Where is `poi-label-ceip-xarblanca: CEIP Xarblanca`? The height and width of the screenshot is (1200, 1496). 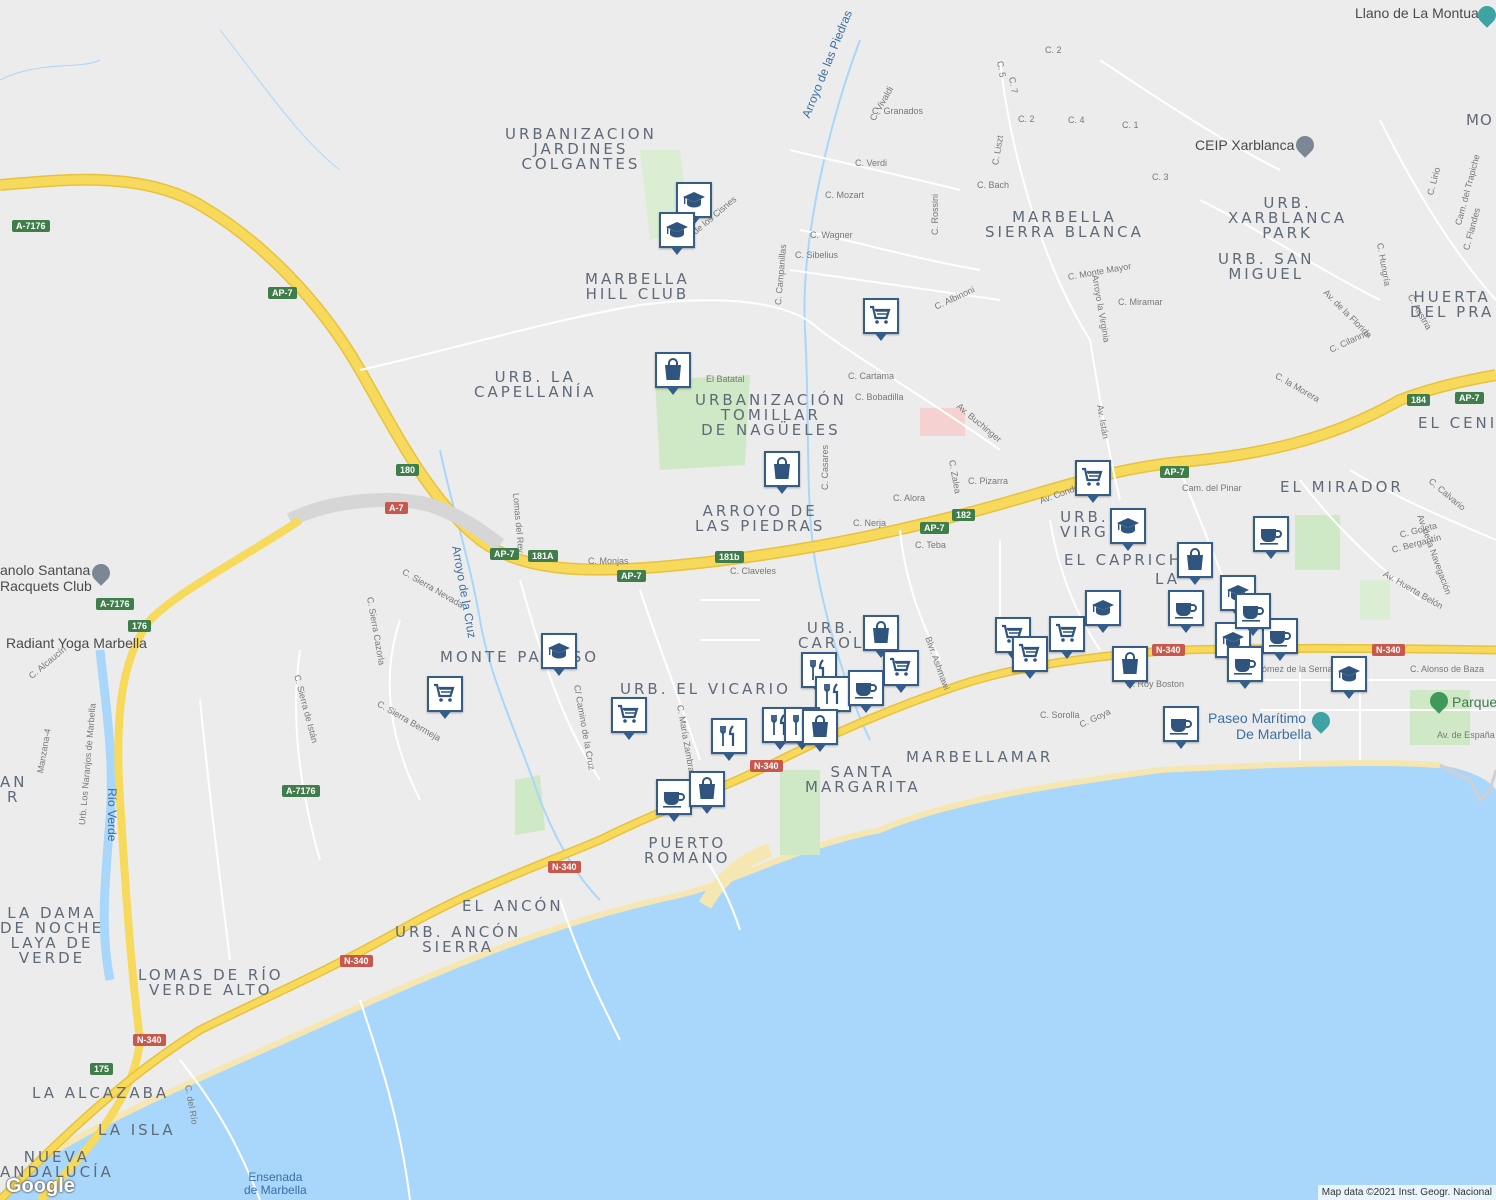
poi-label-ceip-xarblanca: CEIP Xarblanca is located at coordinates (1244, 145).